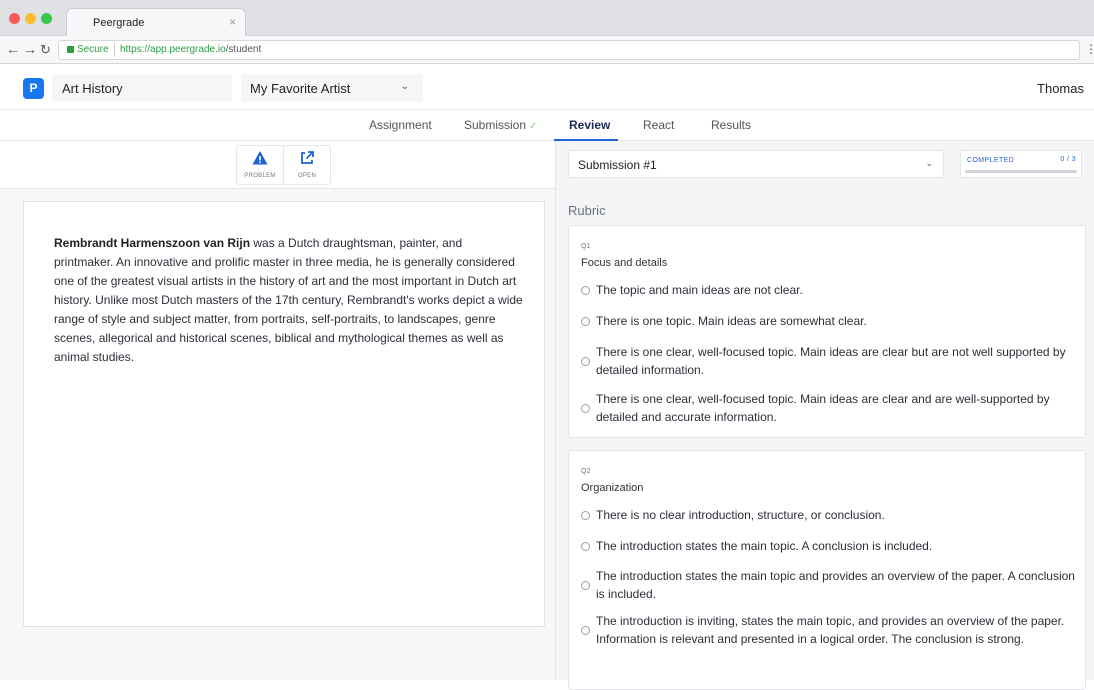 The image size is (1094, 690). Describe the element at coordinates (756, 164) in the screenshot. I see `submission-selector: Submission #1 ⌄` at that location.